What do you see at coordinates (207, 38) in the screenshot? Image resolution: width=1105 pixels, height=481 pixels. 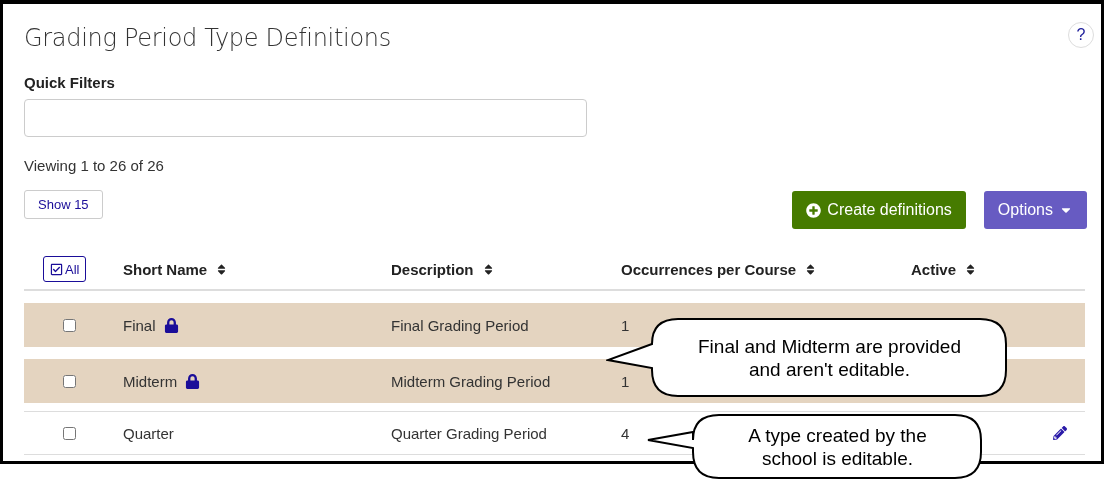 I see `page-title: Grading Period Type Definitions` at bounding box center [207, 38].